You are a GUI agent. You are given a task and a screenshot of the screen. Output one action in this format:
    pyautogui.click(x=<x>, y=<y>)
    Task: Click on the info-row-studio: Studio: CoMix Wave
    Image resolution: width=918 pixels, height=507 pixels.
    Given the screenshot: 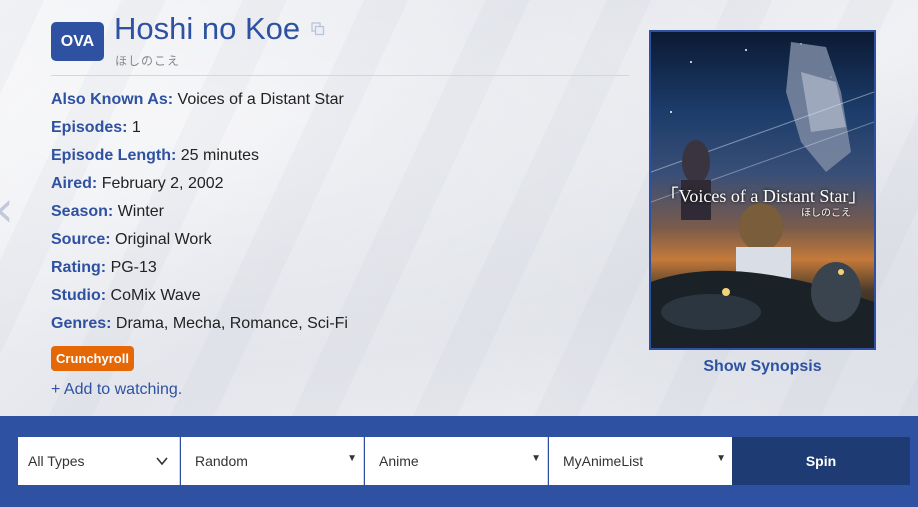 What is the action you would take?
    pyautogui.click(x=199, y=300)
    